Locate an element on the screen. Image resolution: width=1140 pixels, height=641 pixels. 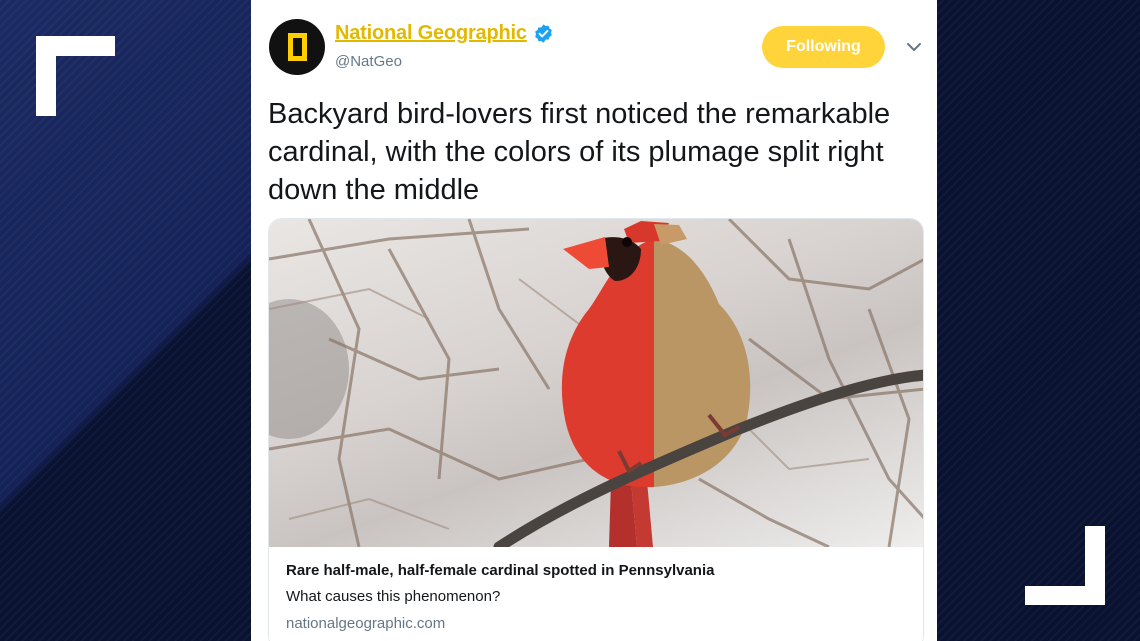
following-button: Following is located at coordinates (823, 47).